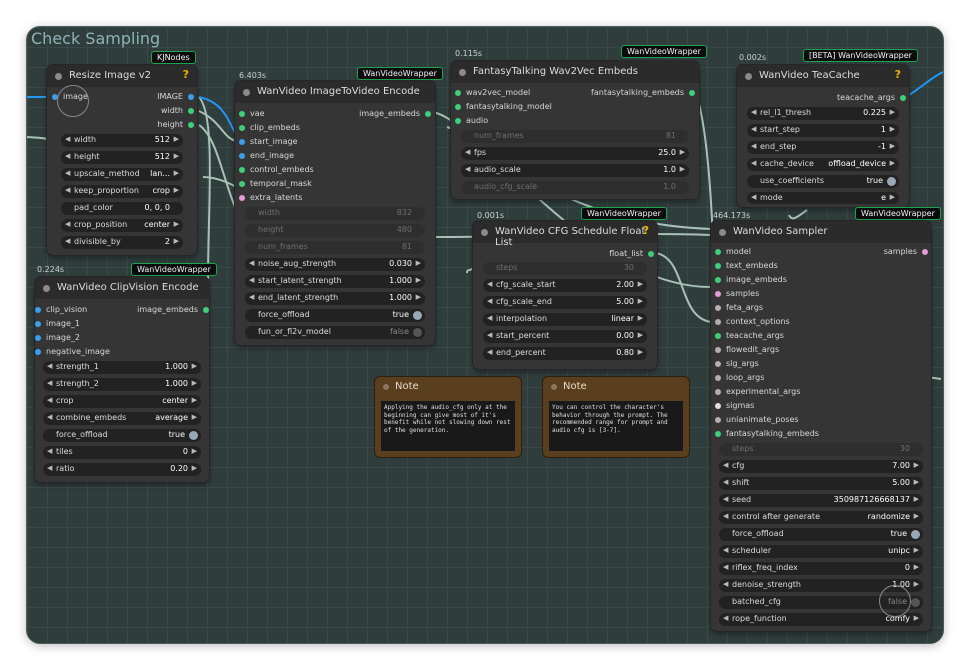 The image size is (968, 668). Describe the element at coordinates (767, 433) in the screenshot. I see `input-fantasytalking-embeds: fantasytalking_embeds` at that location.